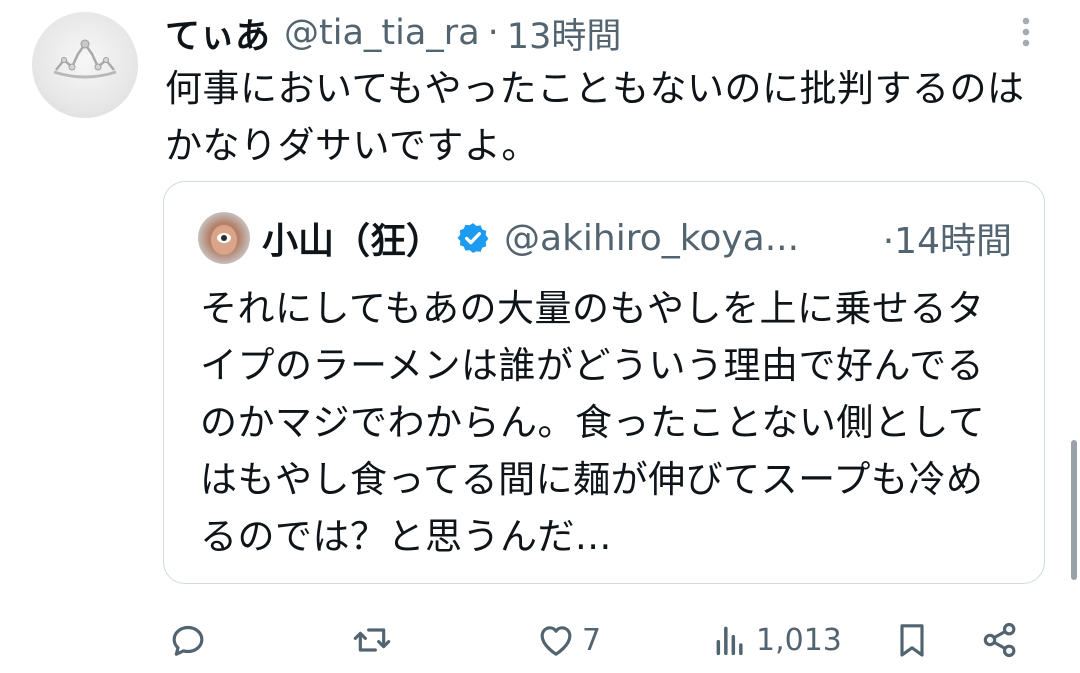 The width and height of the screenshot is (1080, 673). I want to click on more-vertical-icon, so click(1026, 32).